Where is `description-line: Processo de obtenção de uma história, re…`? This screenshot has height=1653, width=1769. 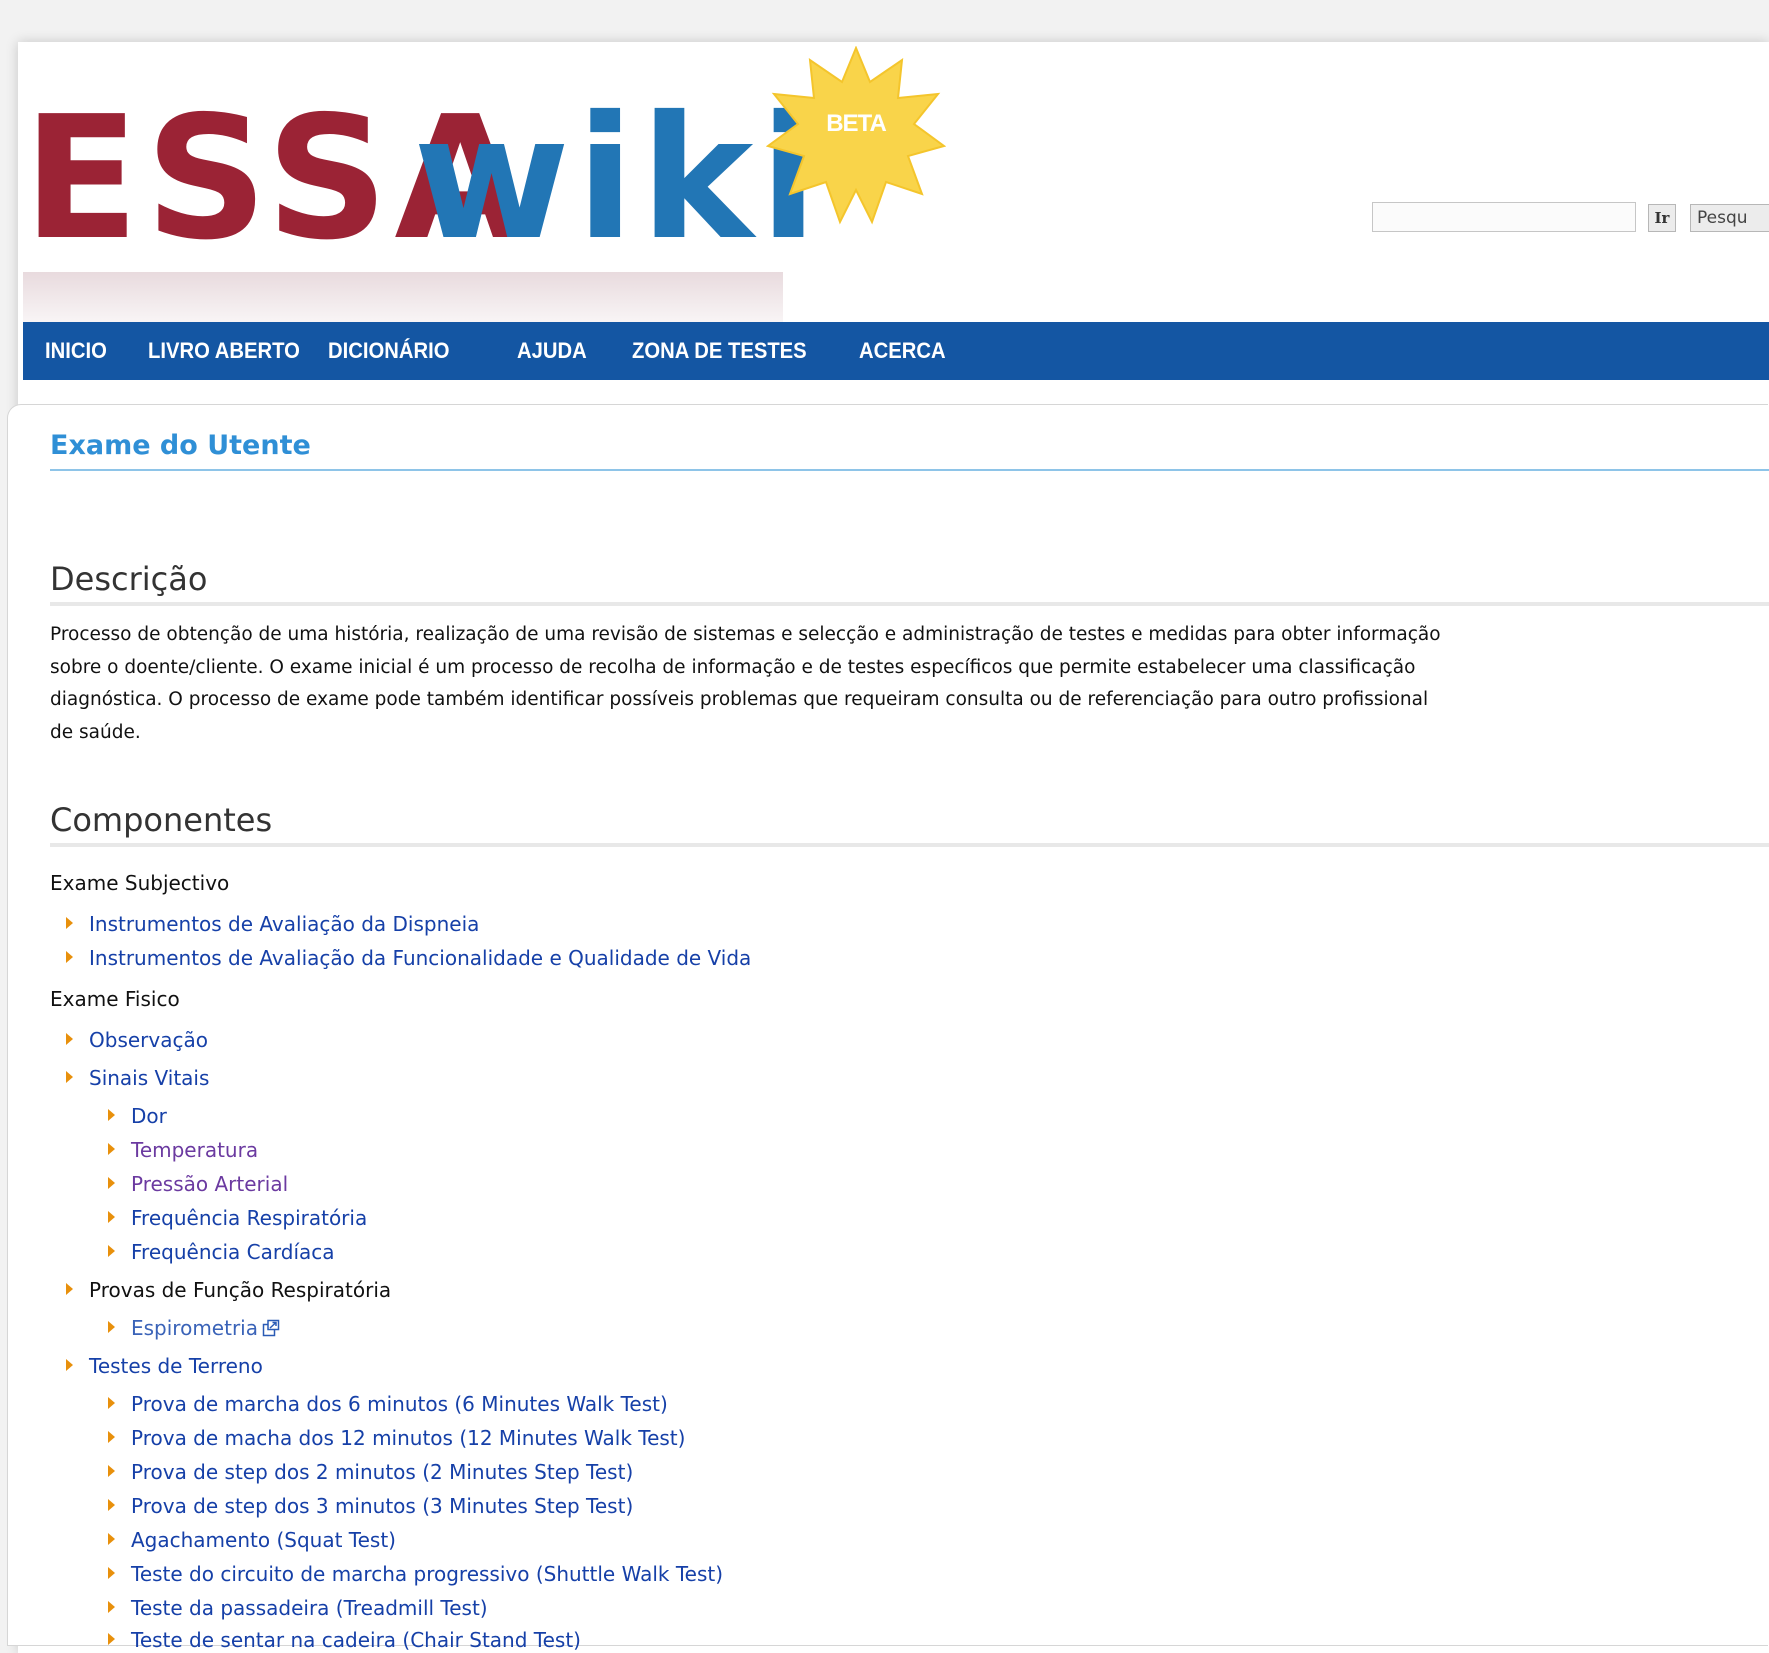
description-line: Processo de obtenção de uma história, re… is located at coordinates (745, 634).